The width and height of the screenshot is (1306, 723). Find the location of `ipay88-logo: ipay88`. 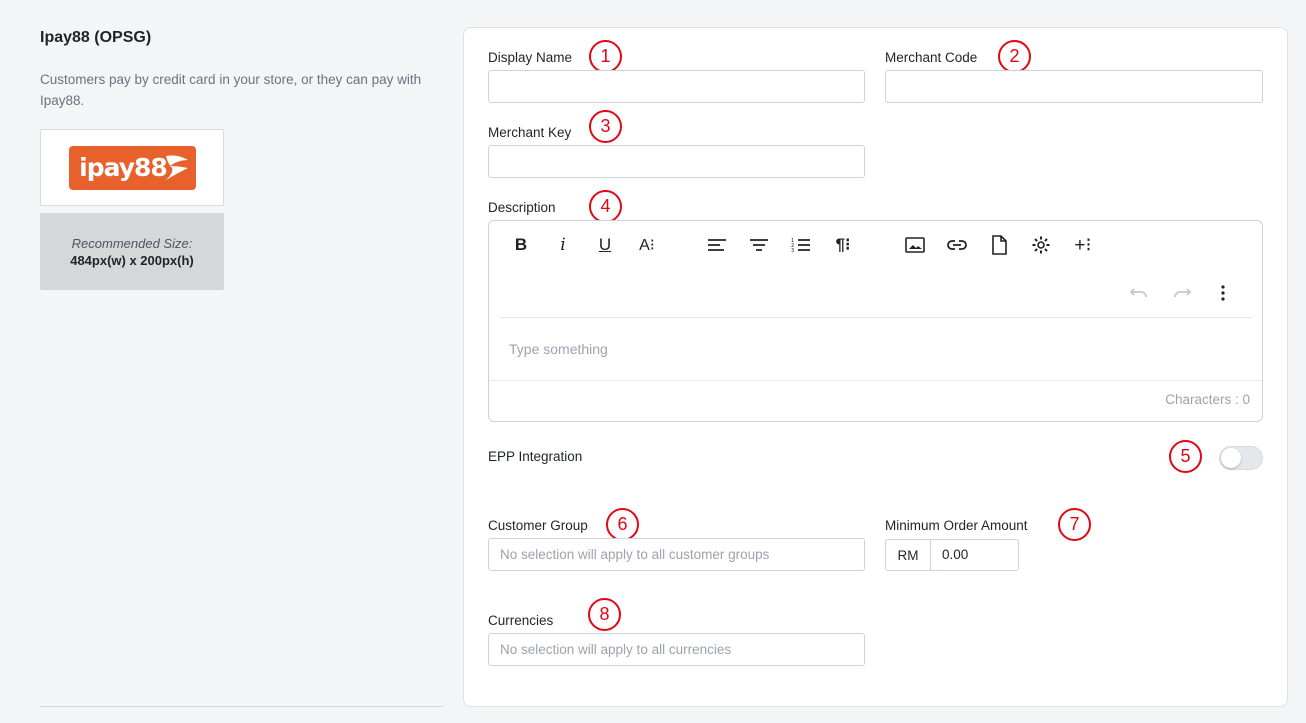

ipay88-logo: ipay88 is located at coordinates (132, 167).